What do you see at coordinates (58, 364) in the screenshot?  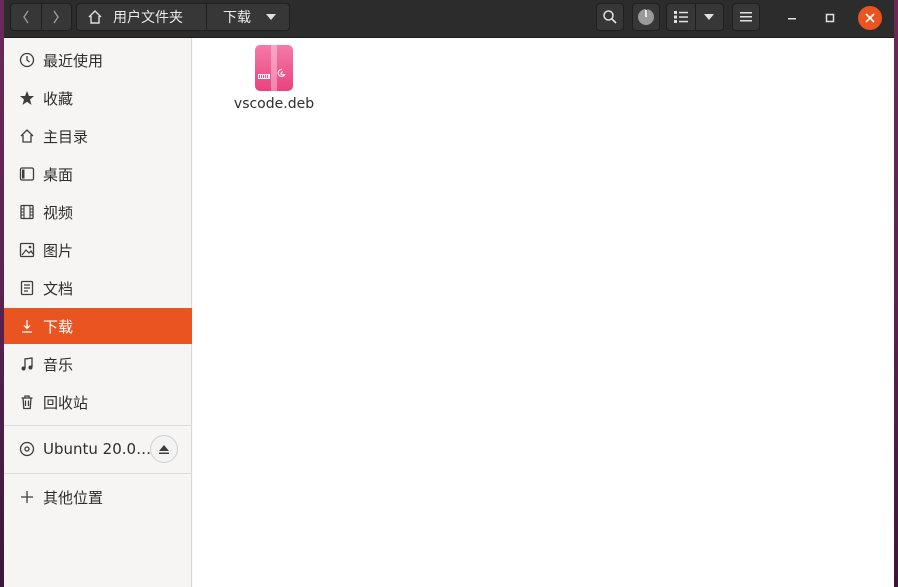 I see `sidebar-item-label: 音乐` at bounding box center [58, 364].